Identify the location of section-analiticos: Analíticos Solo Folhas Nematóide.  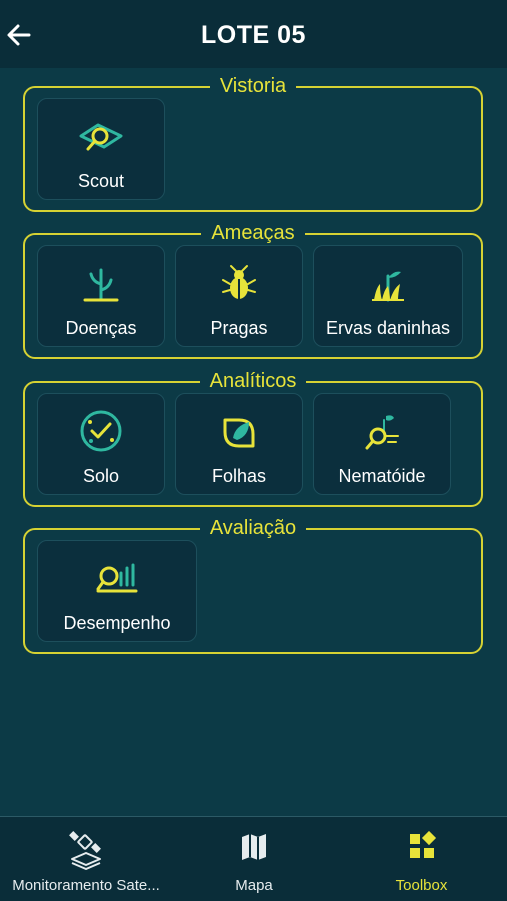
(253, 438).